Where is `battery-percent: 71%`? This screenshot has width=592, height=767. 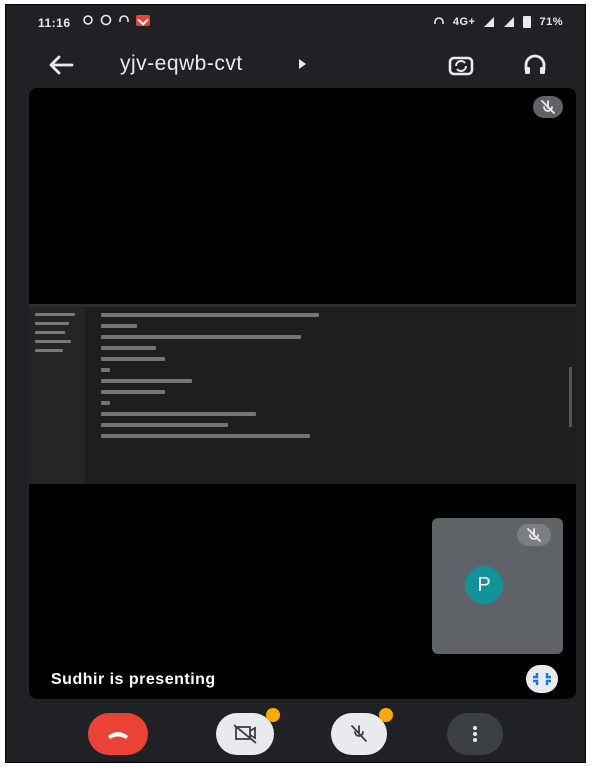 battery-percent: 71% is located at coordinates (551, 22).